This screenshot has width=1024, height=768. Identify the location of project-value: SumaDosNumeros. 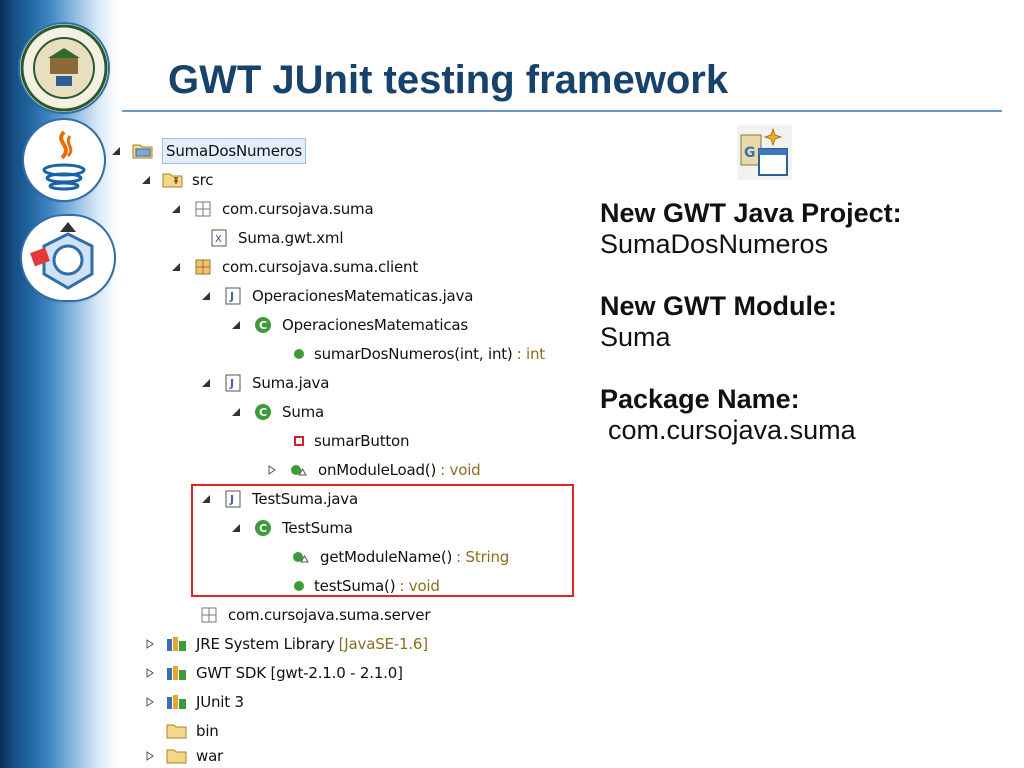
(714, 244).